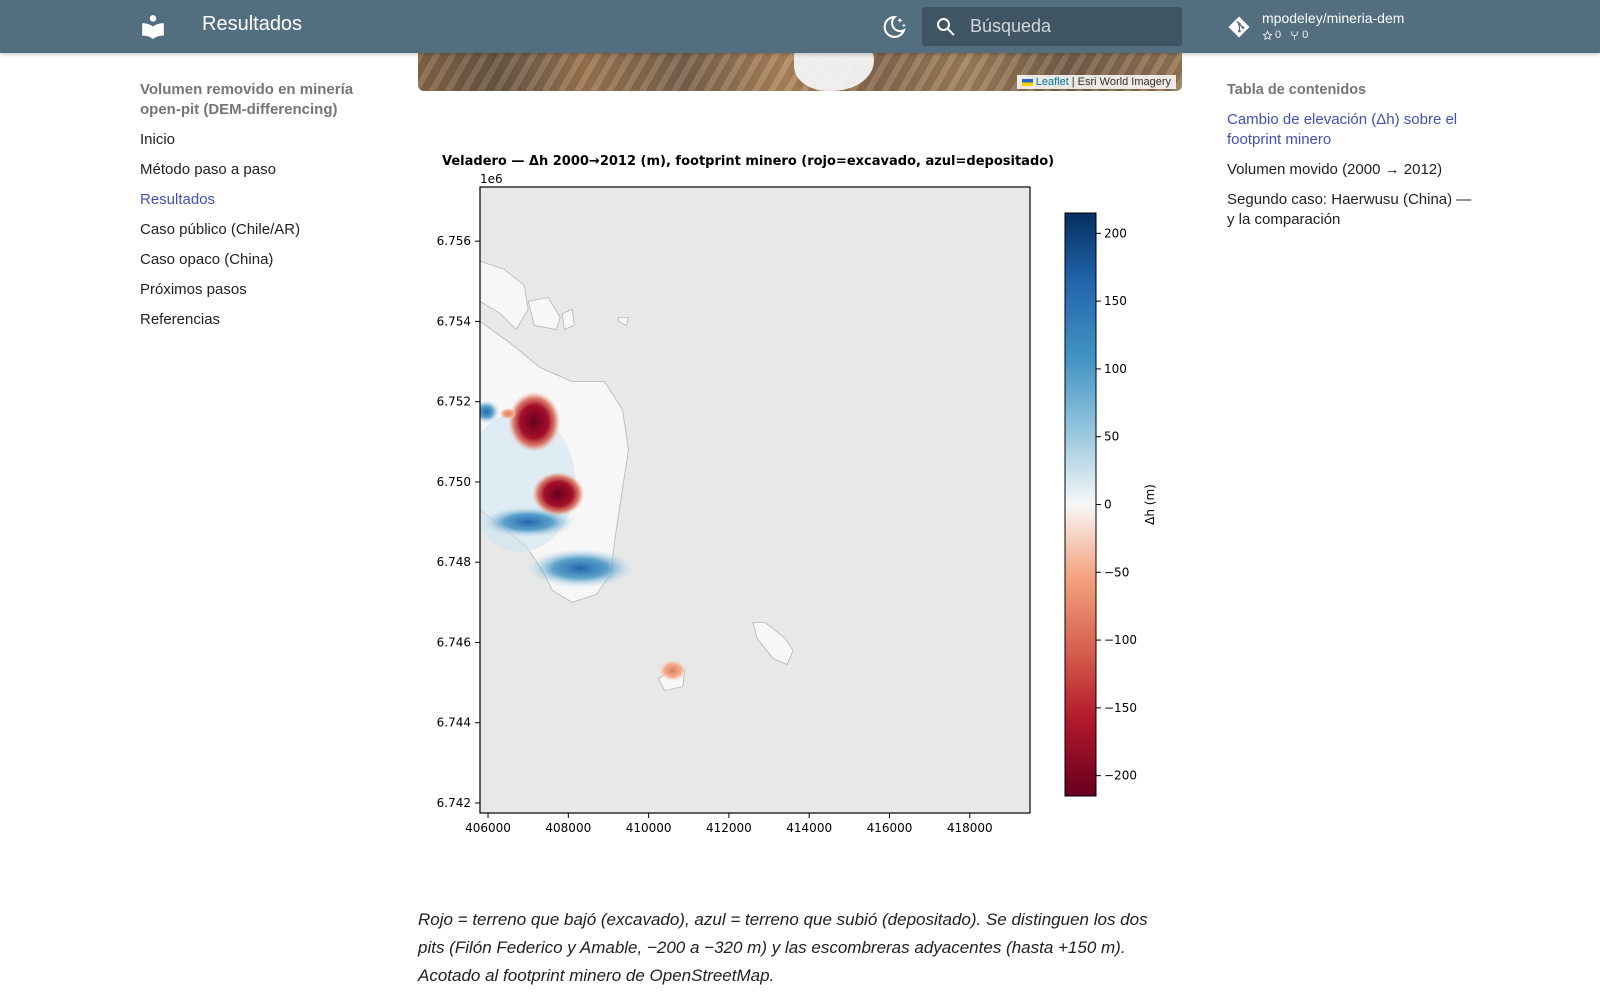 The width and height of the screenshot is (1600, 1000). Describe the element at coordinates (890, 828) in the screenshot. I see `x-tick-label: 416000` at that location.